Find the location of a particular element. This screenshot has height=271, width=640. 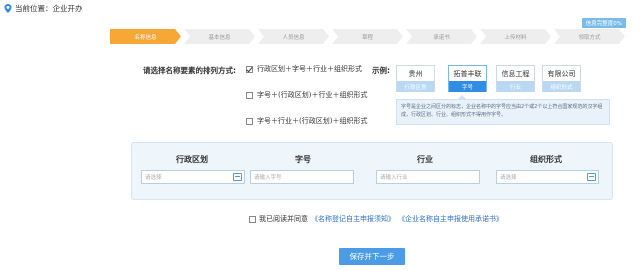

field-header-name: 字号 is located at coordinates (303, 159).